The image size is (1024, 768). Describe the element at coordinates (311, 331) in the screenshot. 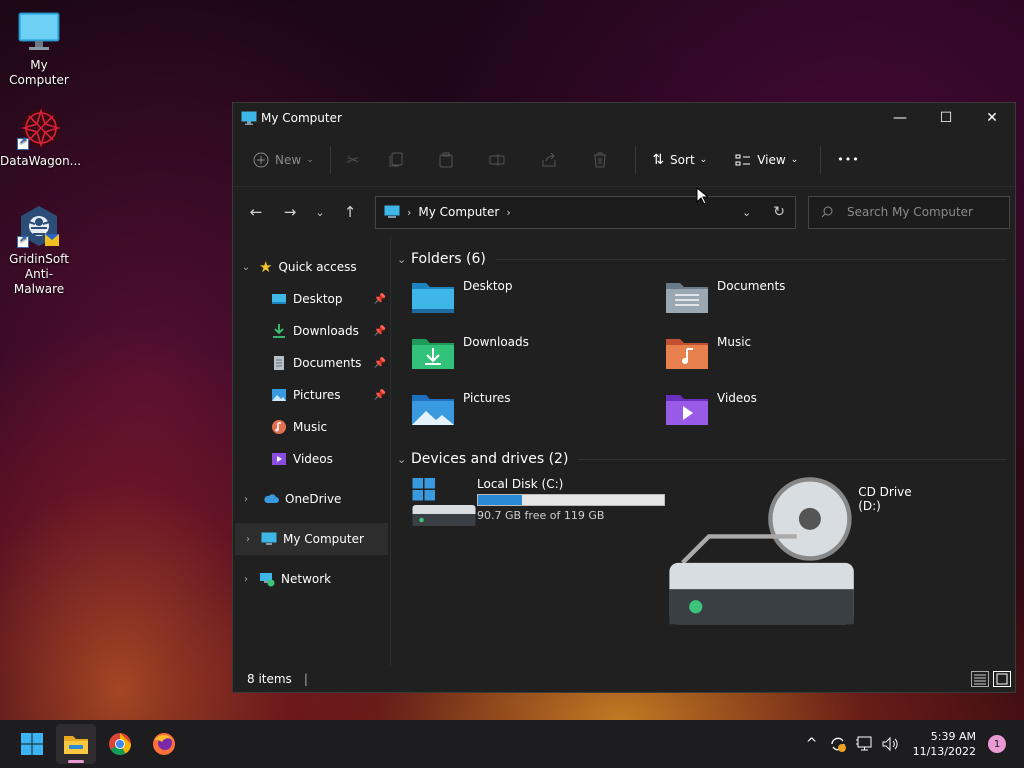

I see `sidebar-item-downloads: Downloads 📌` at that location.